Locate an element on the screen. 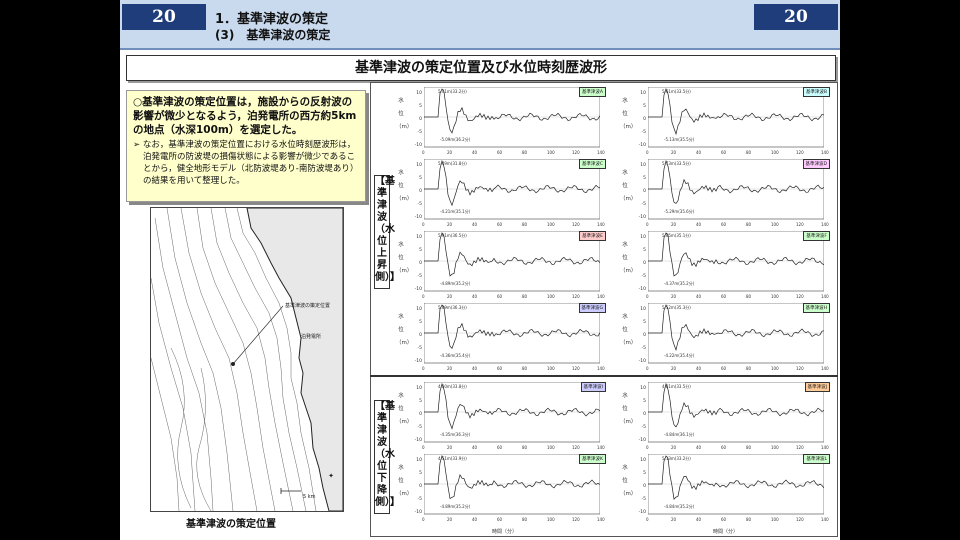  wave-max: 5.41m(33.2分) is located at coordinates (452, 91).